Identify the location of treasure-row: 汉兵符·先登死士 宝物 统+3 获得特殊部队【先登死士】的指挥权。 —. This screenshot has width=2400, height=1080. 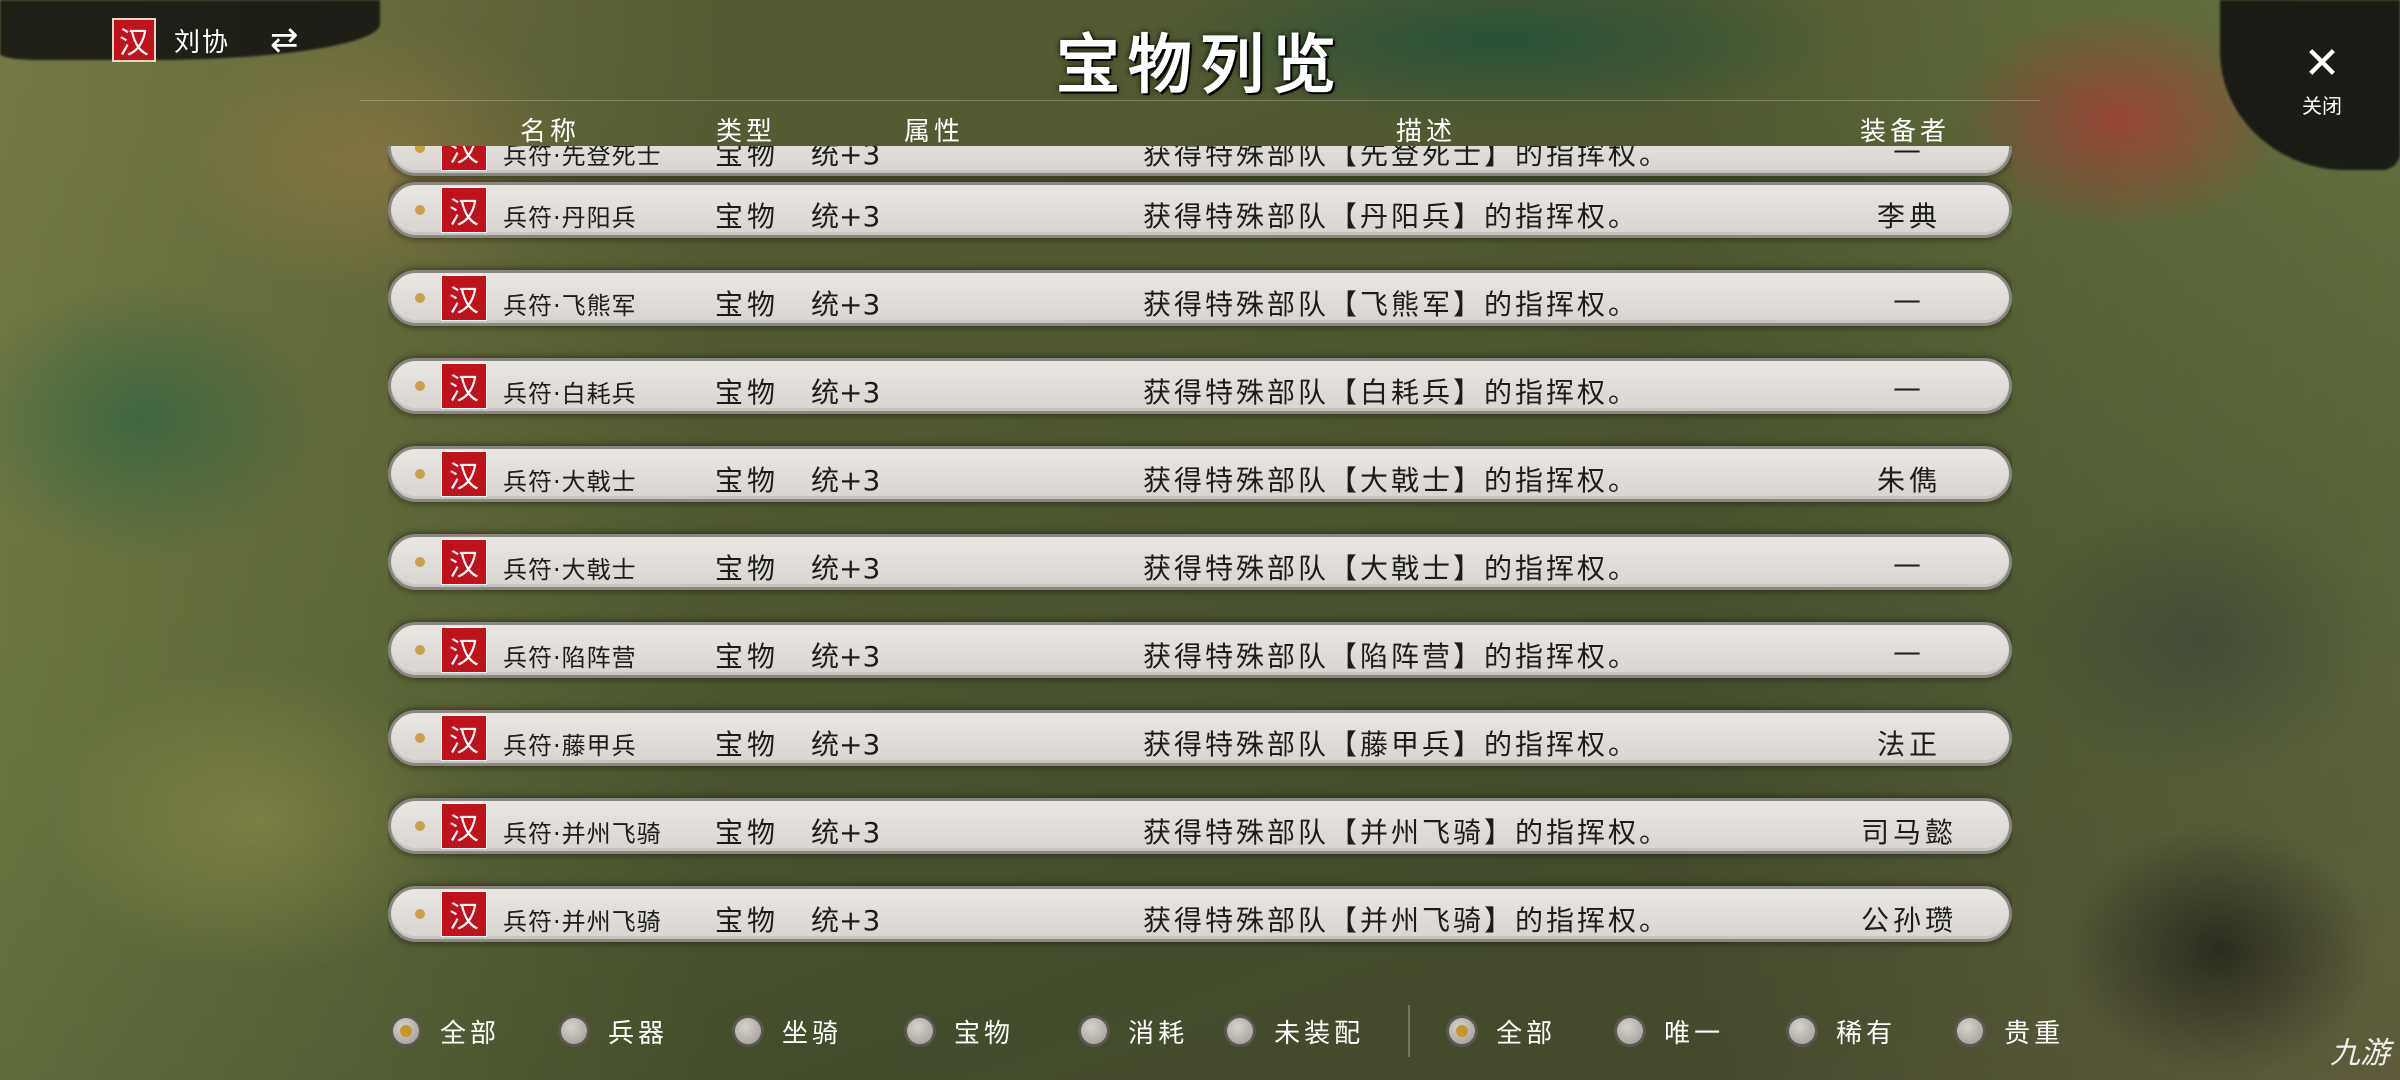
(1200, 161).